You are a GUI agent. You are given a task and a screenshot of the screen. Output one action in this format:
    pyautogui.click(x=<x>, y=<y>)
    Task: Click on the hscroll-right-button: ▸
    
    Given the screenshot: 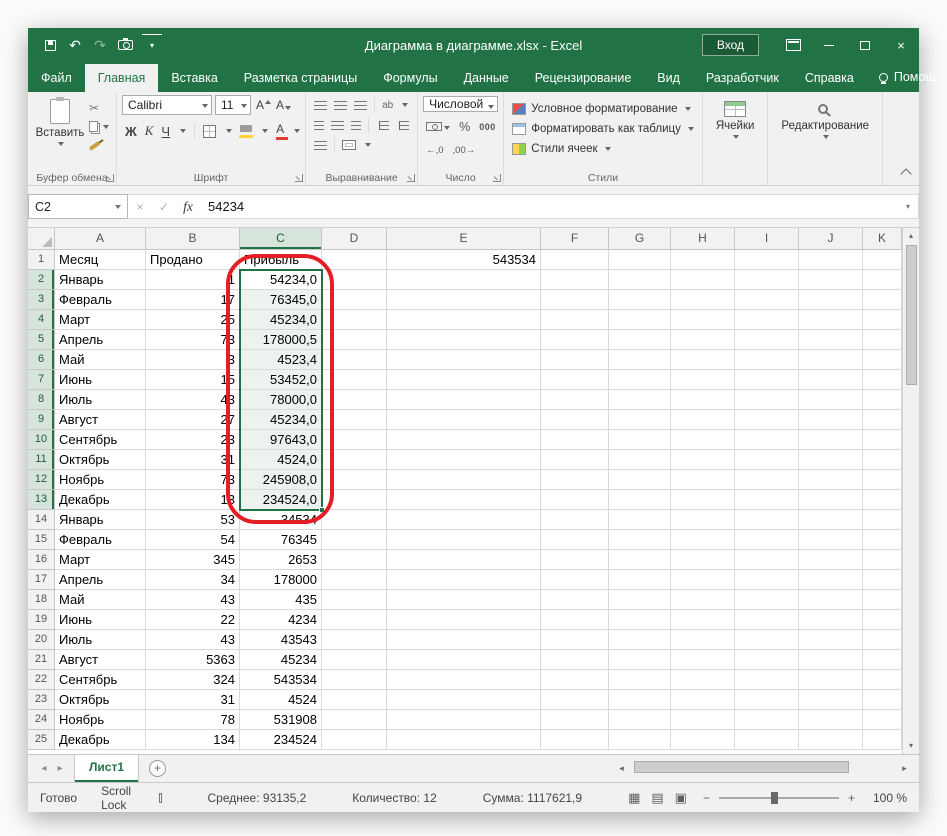 What is the action you would take?
    pyautogui.click(x=904, y=768)
    